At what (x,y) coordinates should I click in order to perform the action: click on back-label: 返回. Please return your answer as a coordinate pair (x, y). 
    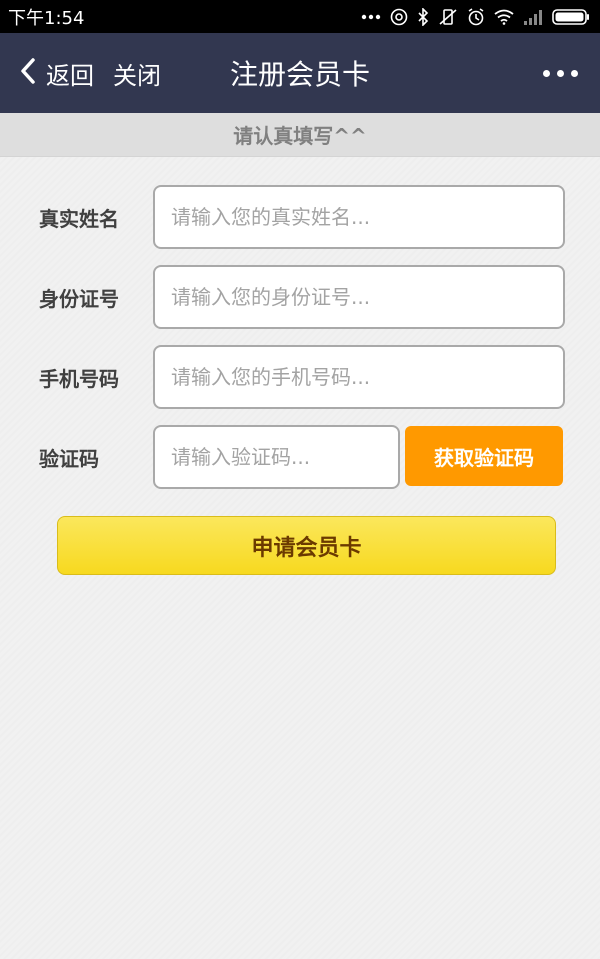
    Looking at the image, I should click on (70, 75).